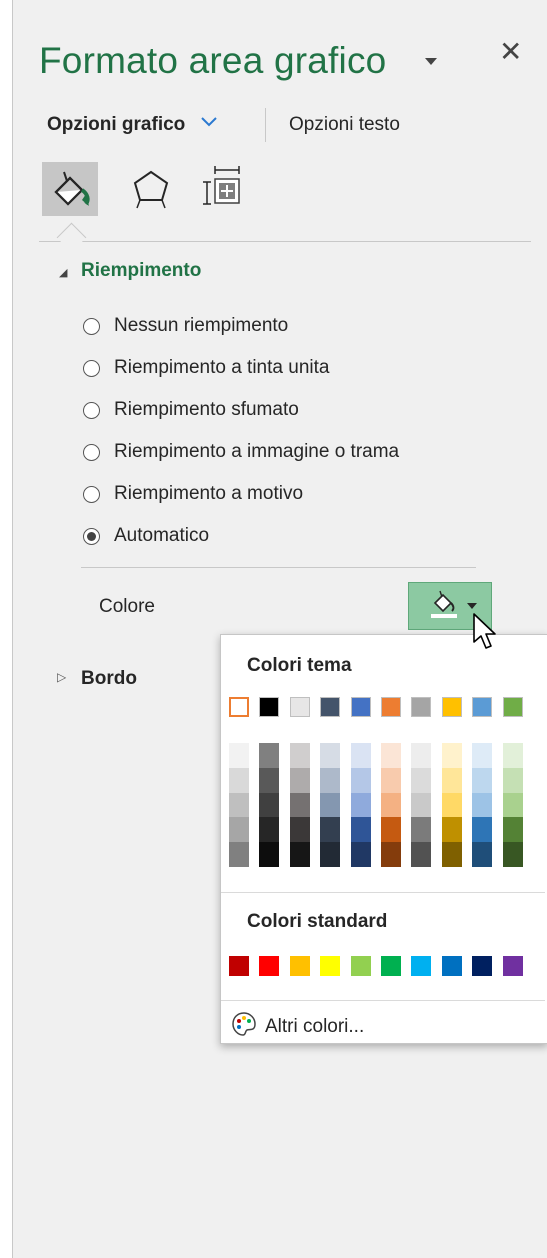  I want to click on expand-triangle-icon: ▷, so click(61, 677).